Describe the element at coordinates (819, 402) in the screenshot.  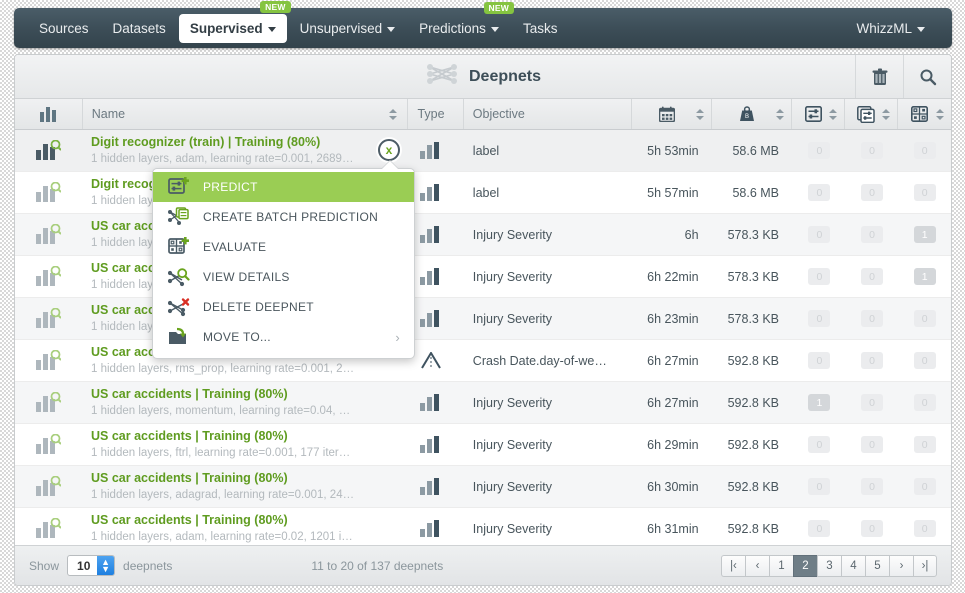
I see `predictions-count-cell: 1` at that location.